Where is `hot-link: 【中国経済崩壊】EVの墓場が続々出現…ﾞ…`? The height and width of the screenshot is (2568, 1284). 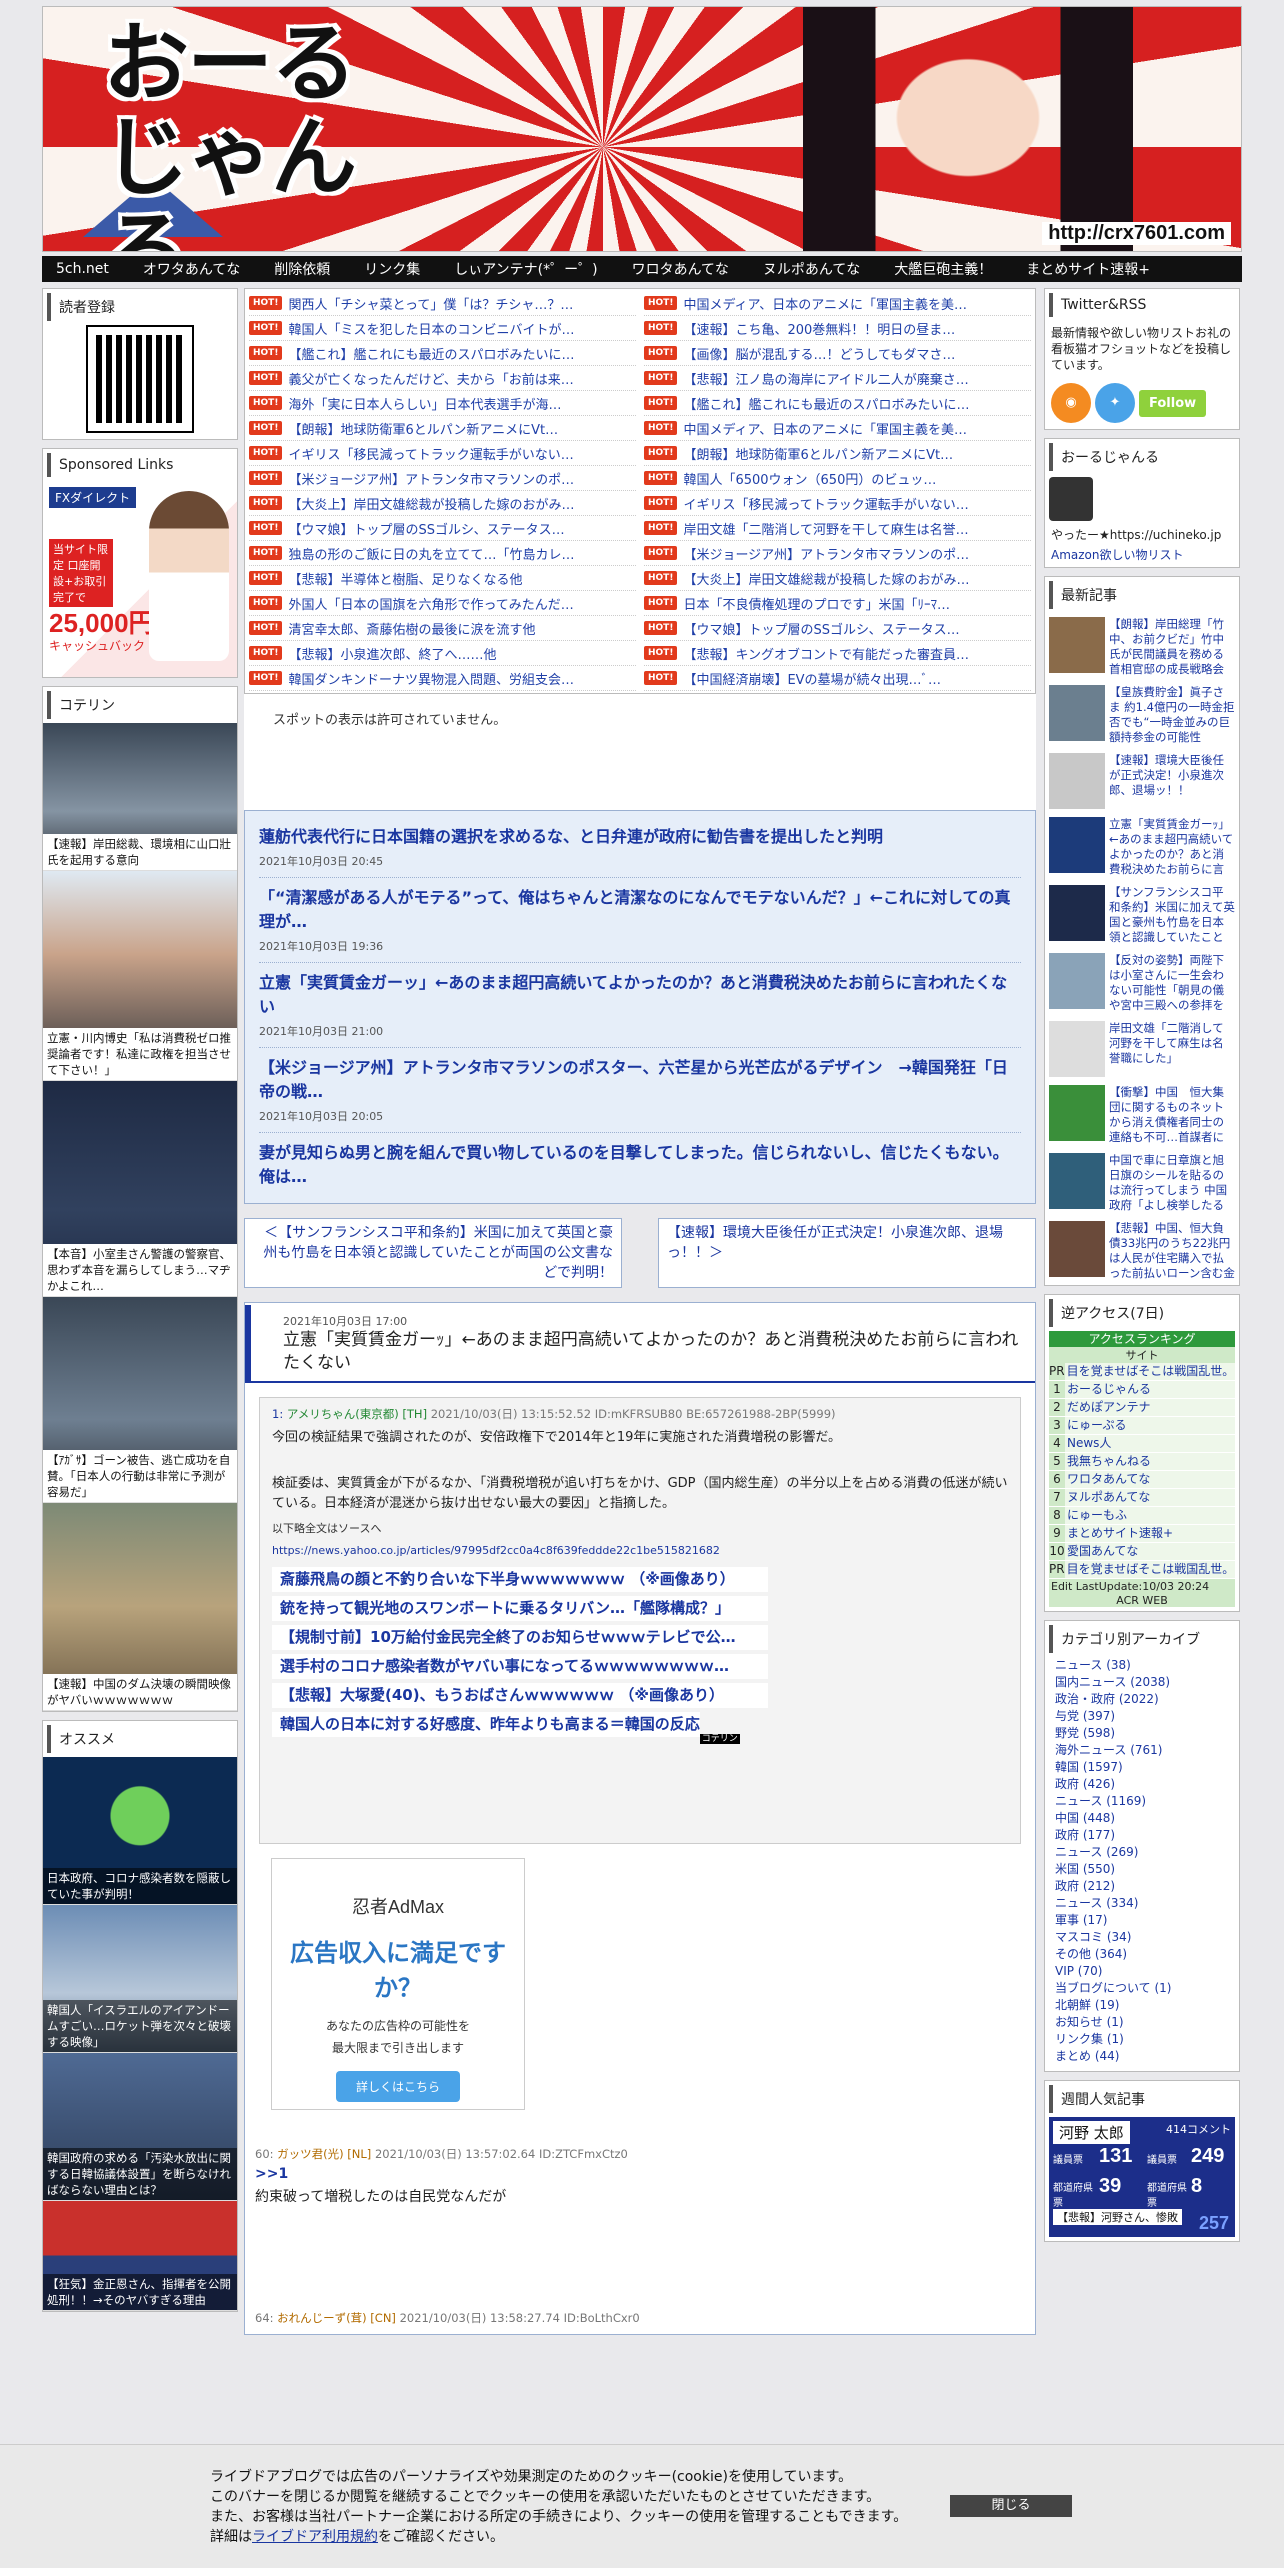
hot-link: 【中国経済崩壊】EVの墓場が続々出現…ﾞ… is located at coordinates (812, 678).